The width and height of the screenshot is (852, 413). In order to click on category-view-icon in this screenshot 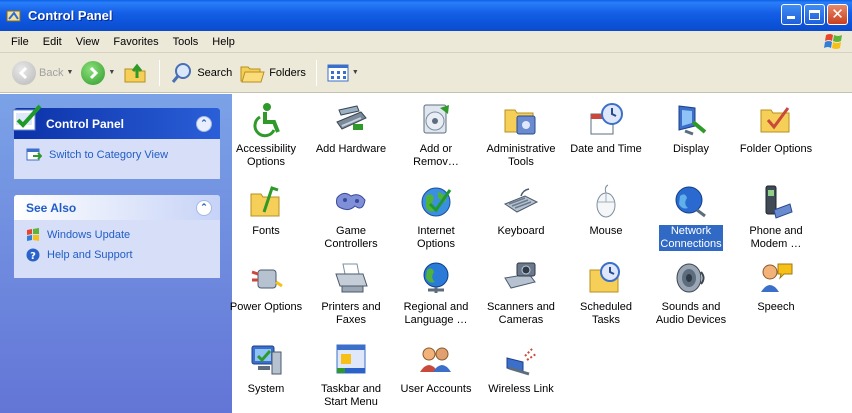, I will do `click(34, 154)`.